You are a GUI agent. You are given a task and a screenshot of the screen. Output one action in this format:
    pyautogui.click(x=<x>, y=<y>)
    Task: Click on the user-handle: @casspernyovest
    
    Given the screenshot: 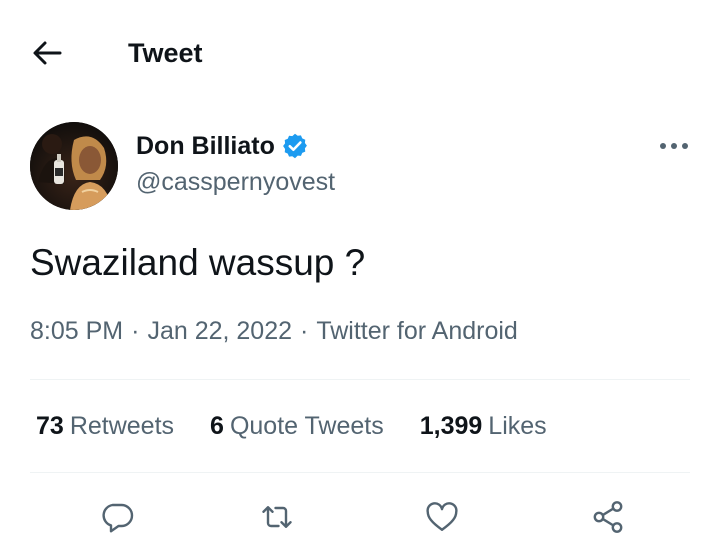 What is the action you would take?
    pyautogui.click(x=235, y=182)
    